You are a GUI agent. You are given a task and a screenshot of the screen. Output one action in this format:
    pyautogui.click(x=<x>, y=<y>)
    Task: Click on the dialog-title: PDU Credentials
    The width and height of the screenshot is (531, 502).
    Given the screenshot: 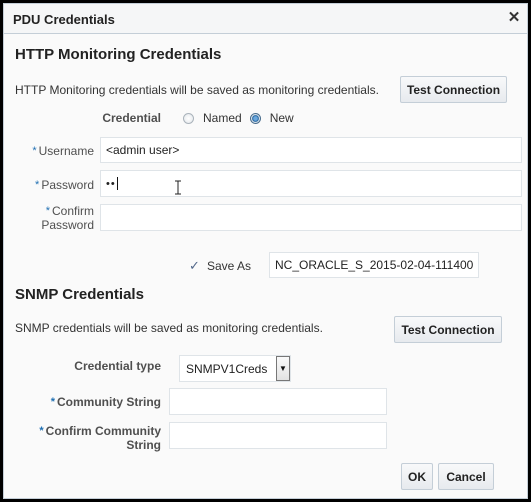 What is the action you would take?
    pyautogui.click(x=64, y=19)
    